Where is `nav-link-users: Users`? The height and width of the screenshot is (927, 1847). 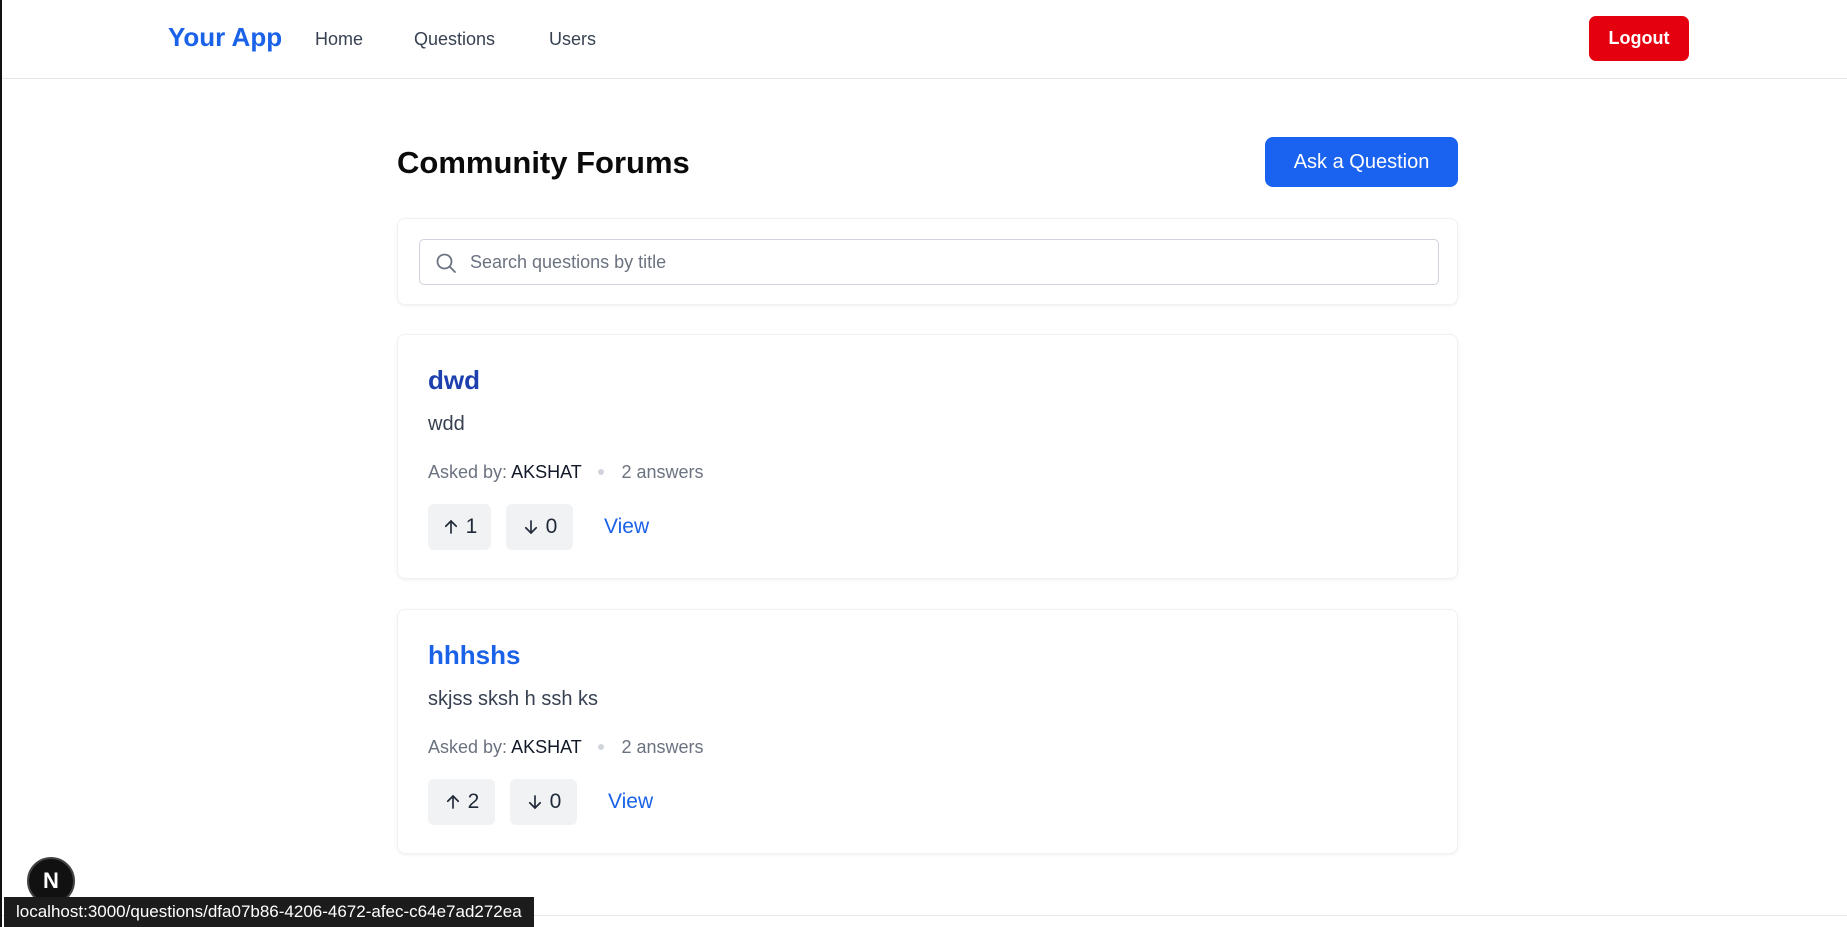
nav-link-users: Users is located at coordinates (572, 39).